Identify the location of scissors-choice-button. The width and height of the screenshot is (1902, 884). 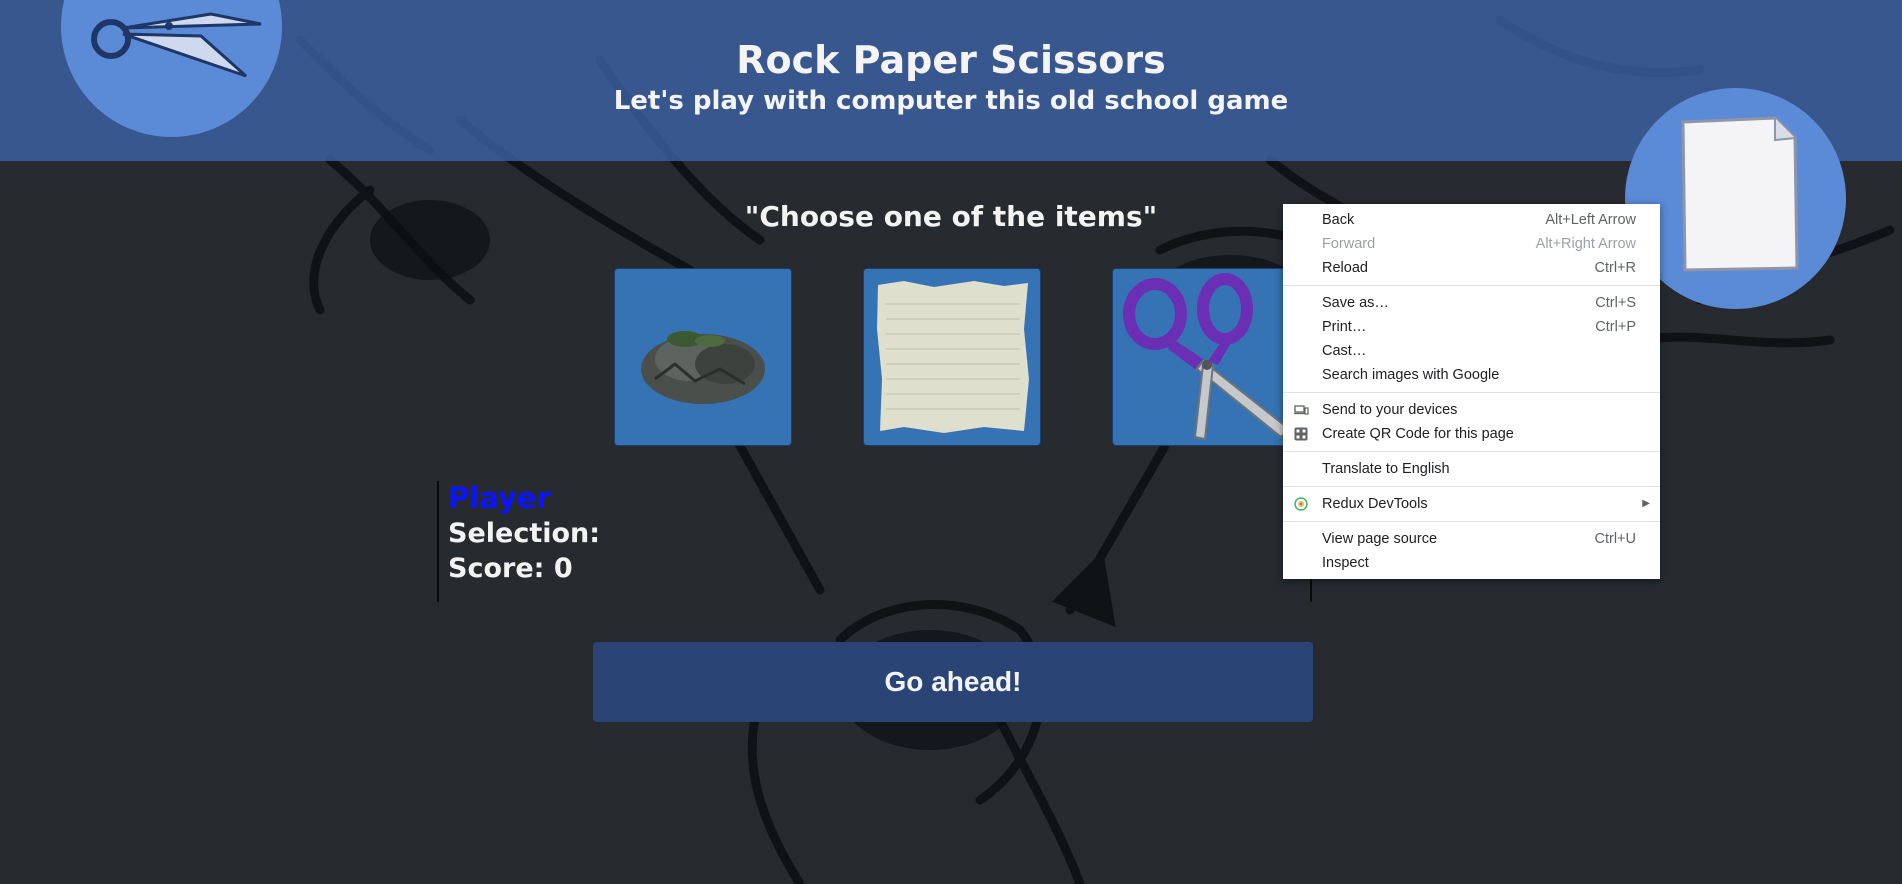
(1201, 357).